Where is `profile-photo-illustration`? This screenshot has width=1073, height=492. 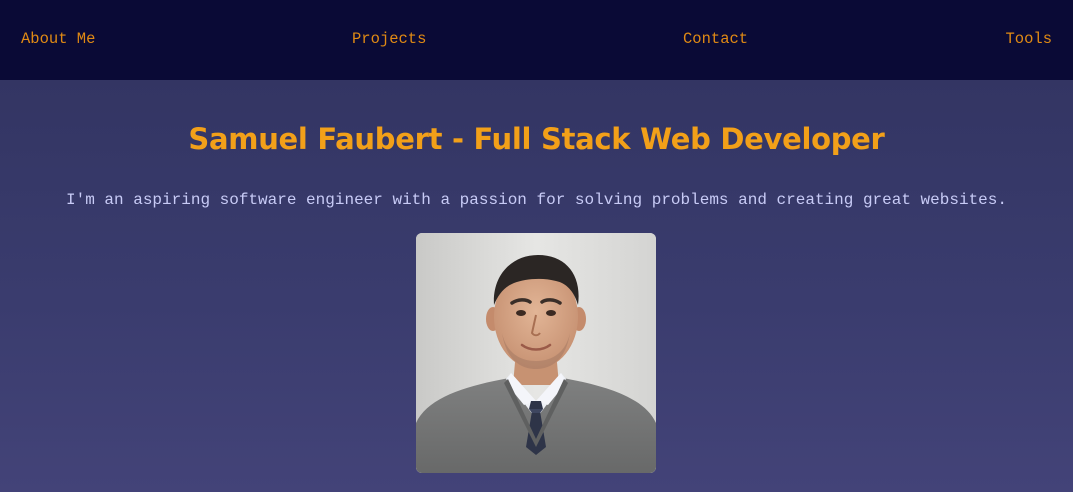 profile-photo-illustration is located at coordinates (536, 353).